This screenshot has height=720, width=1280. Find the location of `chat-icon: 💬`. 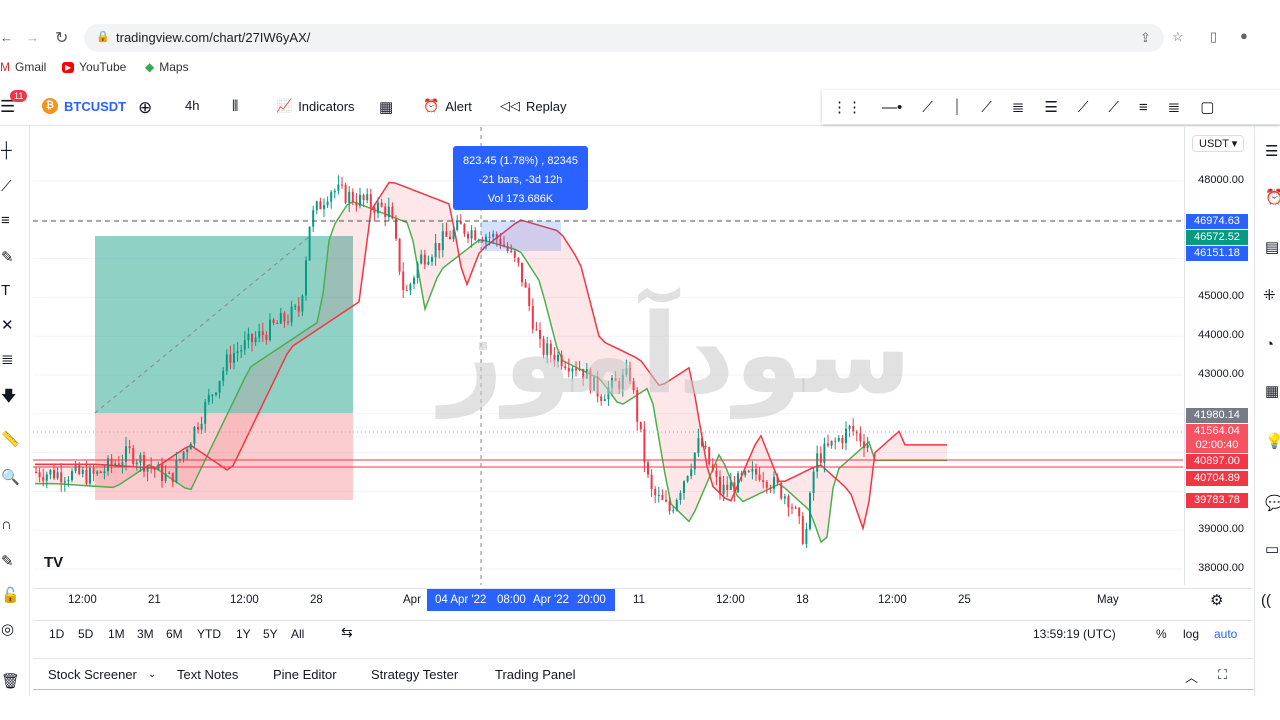

chat-icon: 💬 is located at coordinates (1272, 503).